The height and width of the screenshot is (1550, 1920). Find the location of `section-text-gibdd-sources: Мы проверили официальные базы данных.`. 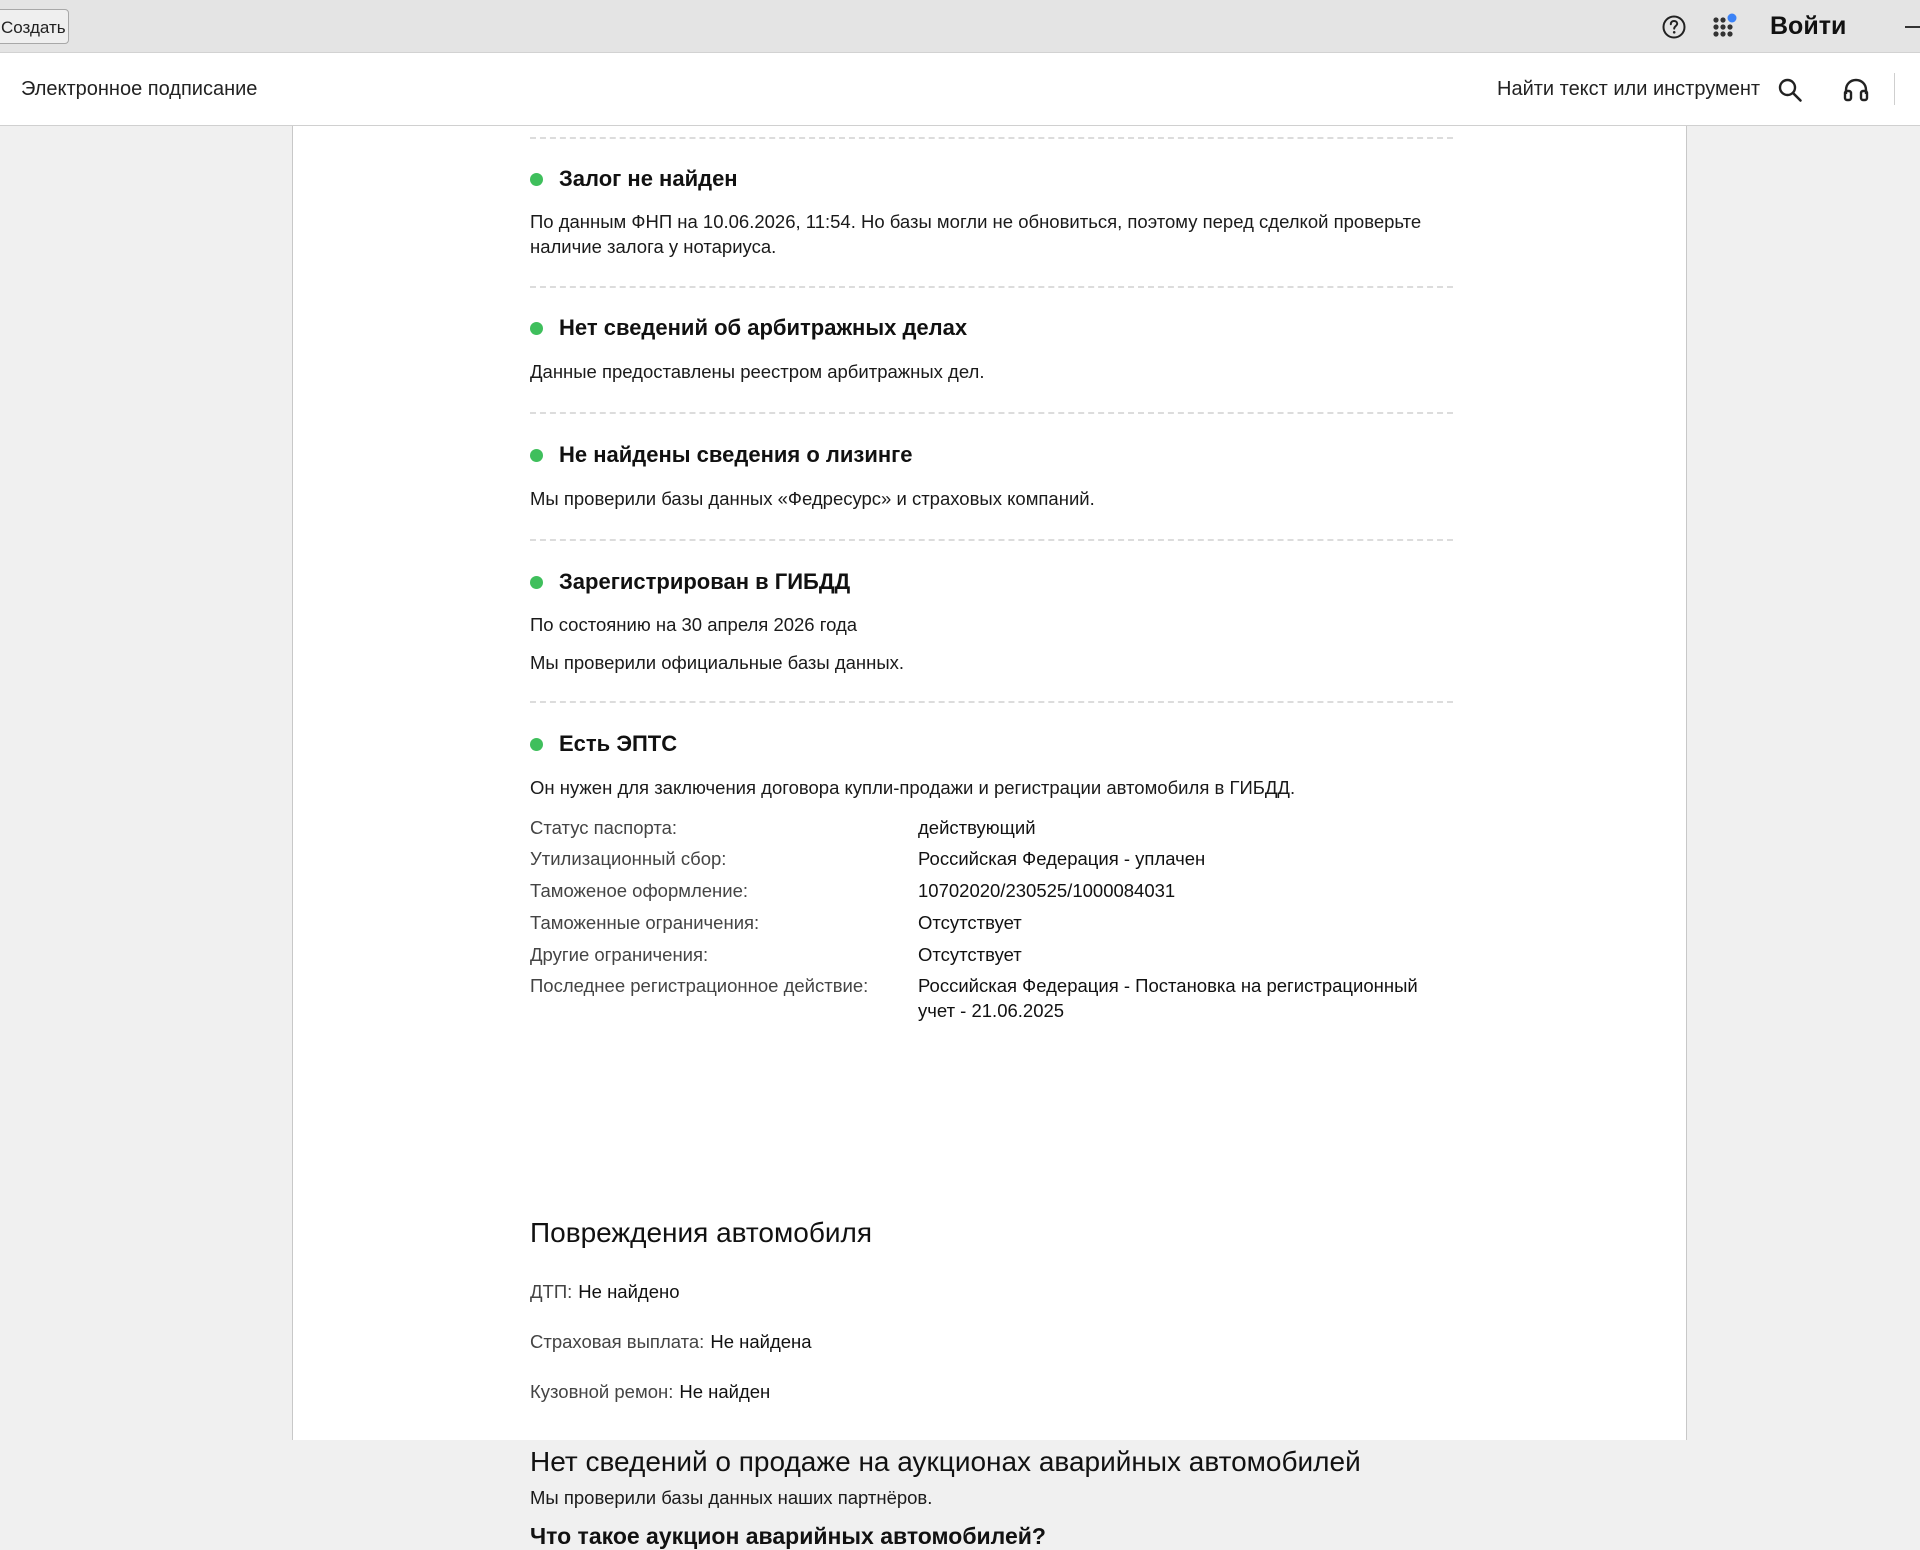

section-text-gibdd-sources: Мы проверили официальные базы данных. is located at coordinates (717, 662).